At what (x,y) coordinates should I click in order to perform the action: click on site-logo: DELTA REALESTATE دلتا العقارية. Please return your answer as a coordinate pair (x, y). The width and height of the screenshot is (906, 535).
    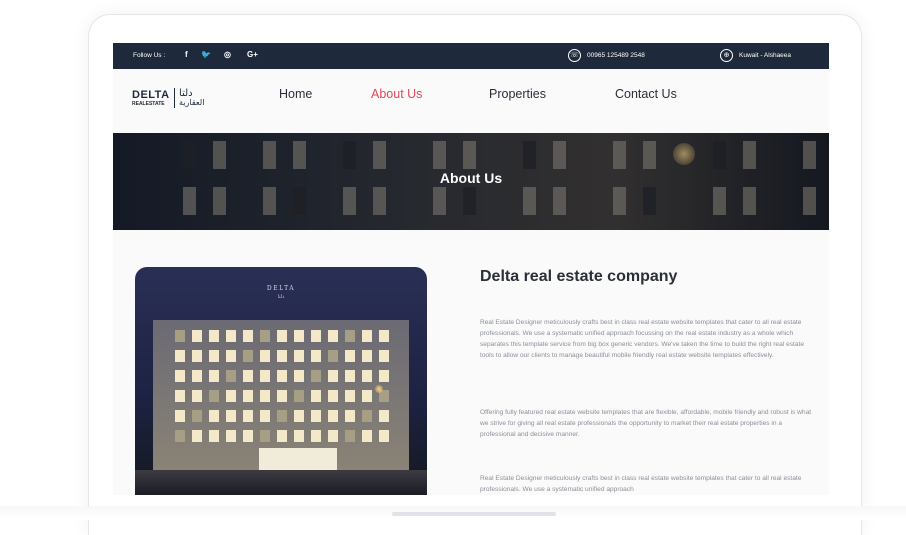
    Looking at the image, I should click on (168, 98).